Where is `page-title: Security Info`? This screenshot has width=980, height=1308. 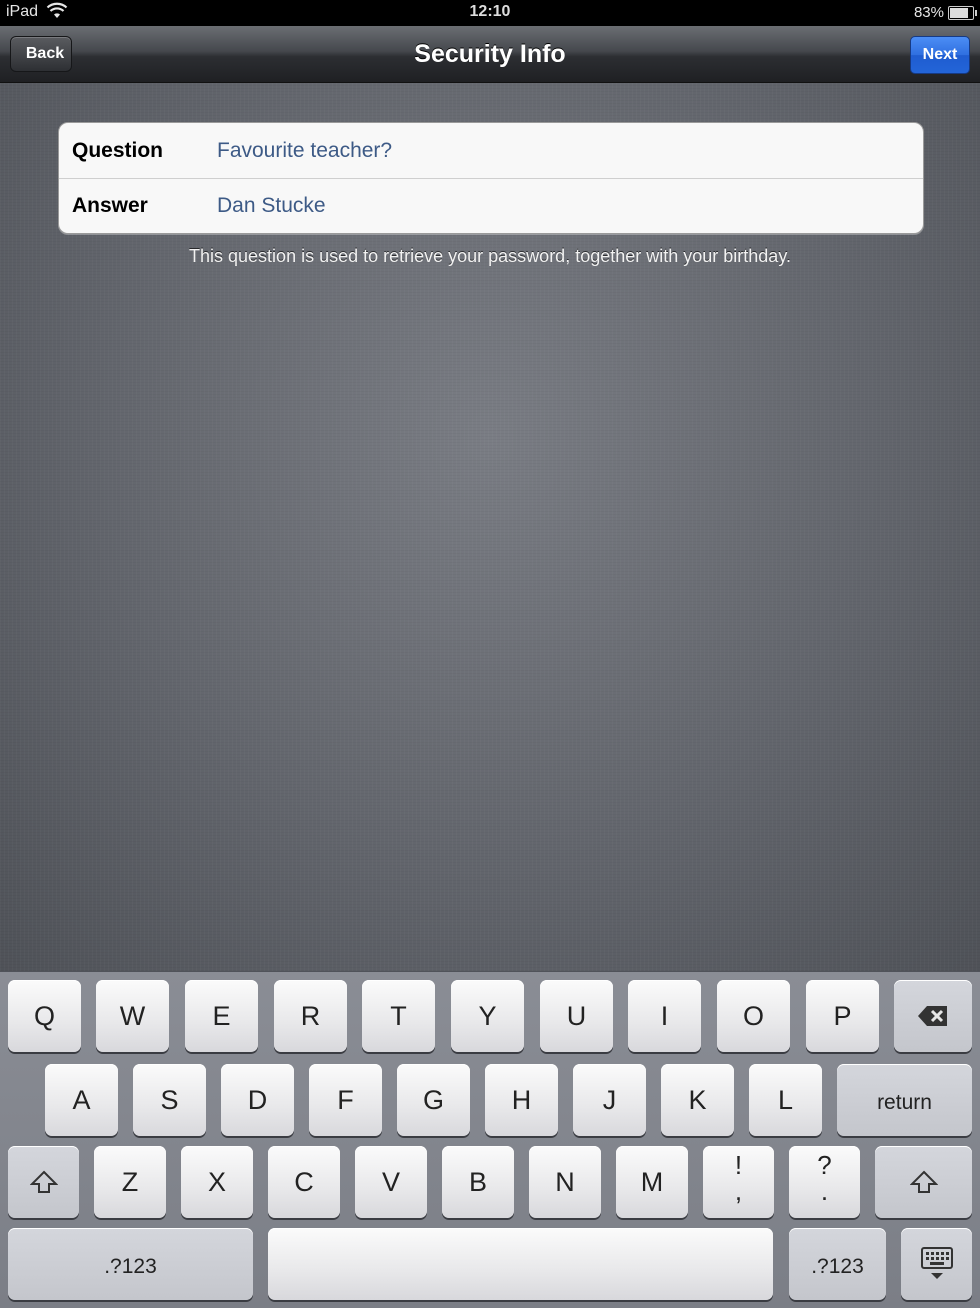
page-title: Security Info is located at coordinates (490, 54).